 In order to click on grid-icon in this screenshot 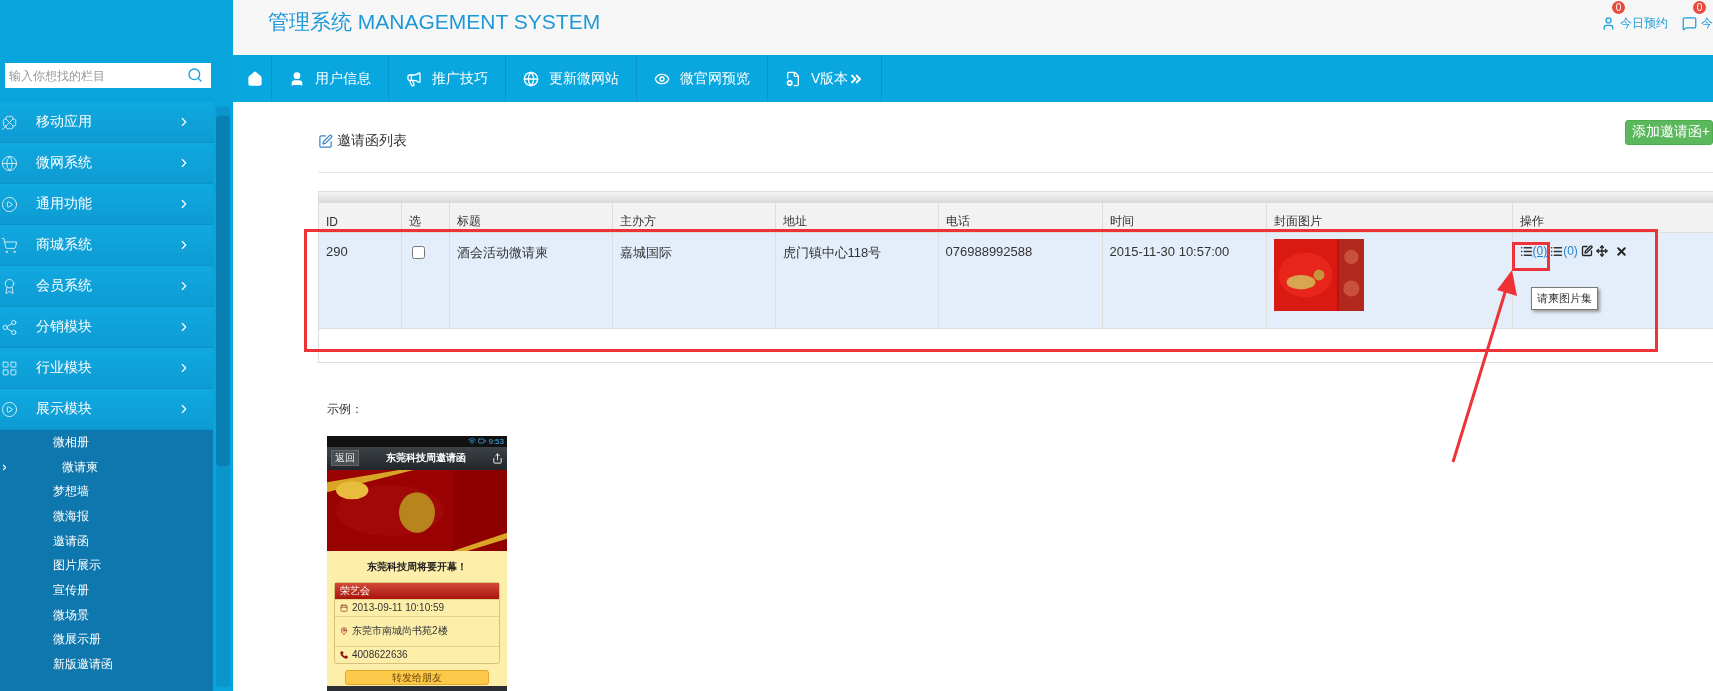, I will do `click(9, 368)`.